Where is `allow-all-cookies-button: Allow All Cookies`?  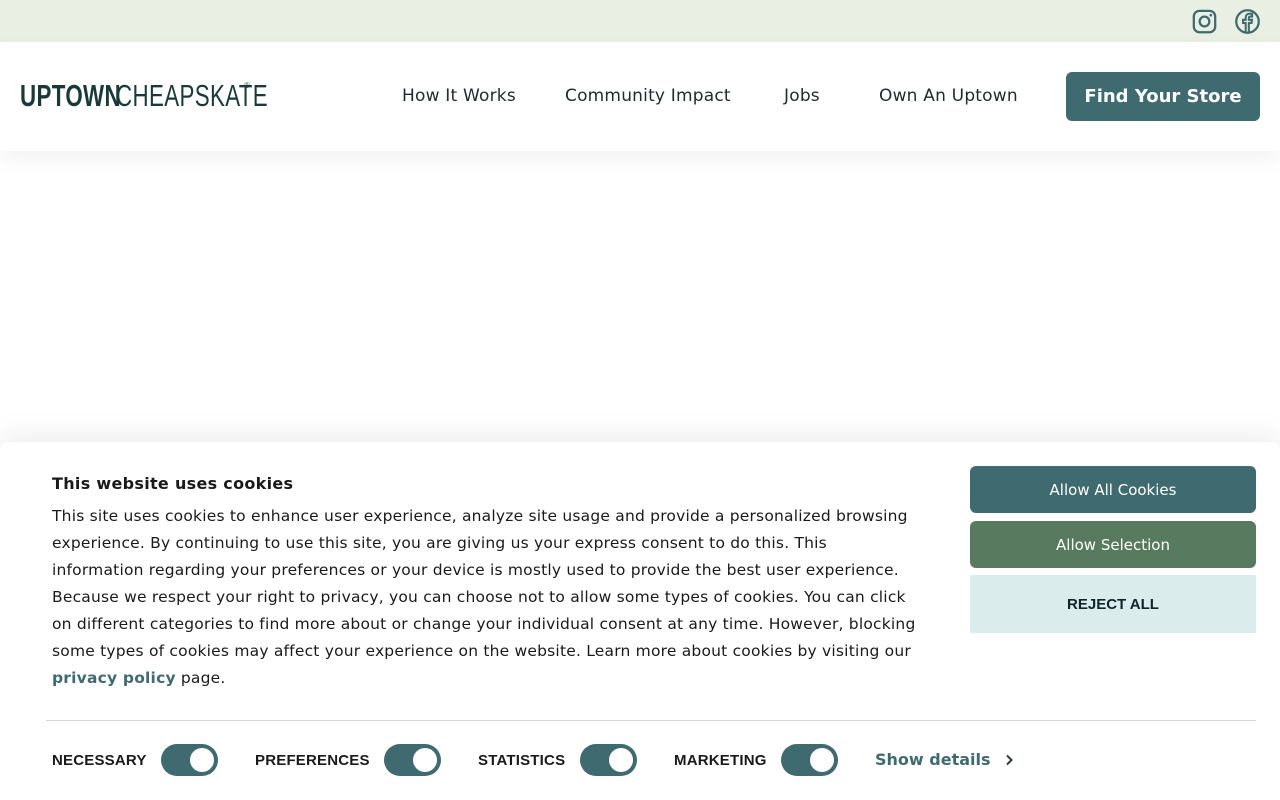 allow-all-cookies-button: Allow All Cookies is located at coordinates (1113, 489).